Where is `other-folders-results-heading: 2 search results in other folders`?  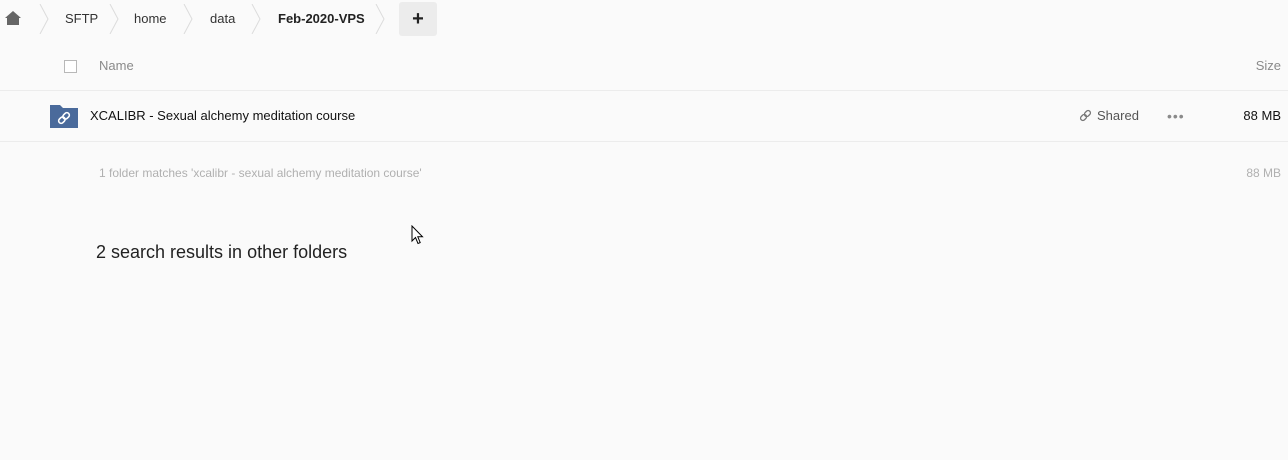 other-folders-results-heading: 2 search results in other folders is located at coordinates (222, 252).